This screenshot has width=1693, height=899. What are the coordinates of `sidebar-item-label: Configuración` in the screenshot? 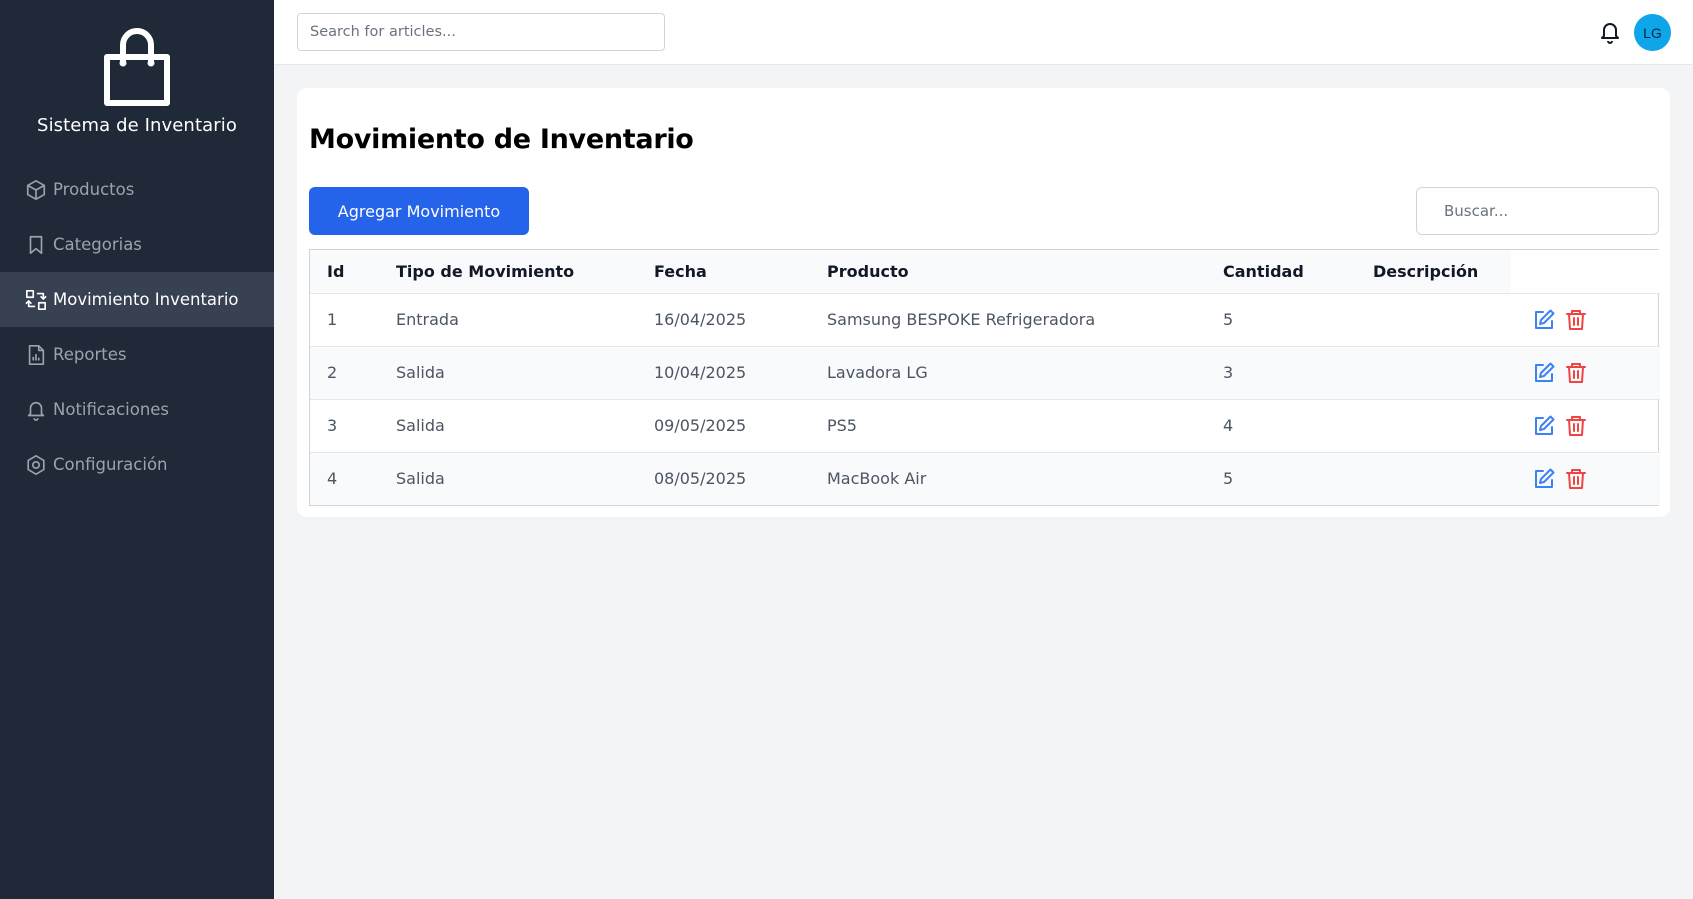 It's located at (110, 464).